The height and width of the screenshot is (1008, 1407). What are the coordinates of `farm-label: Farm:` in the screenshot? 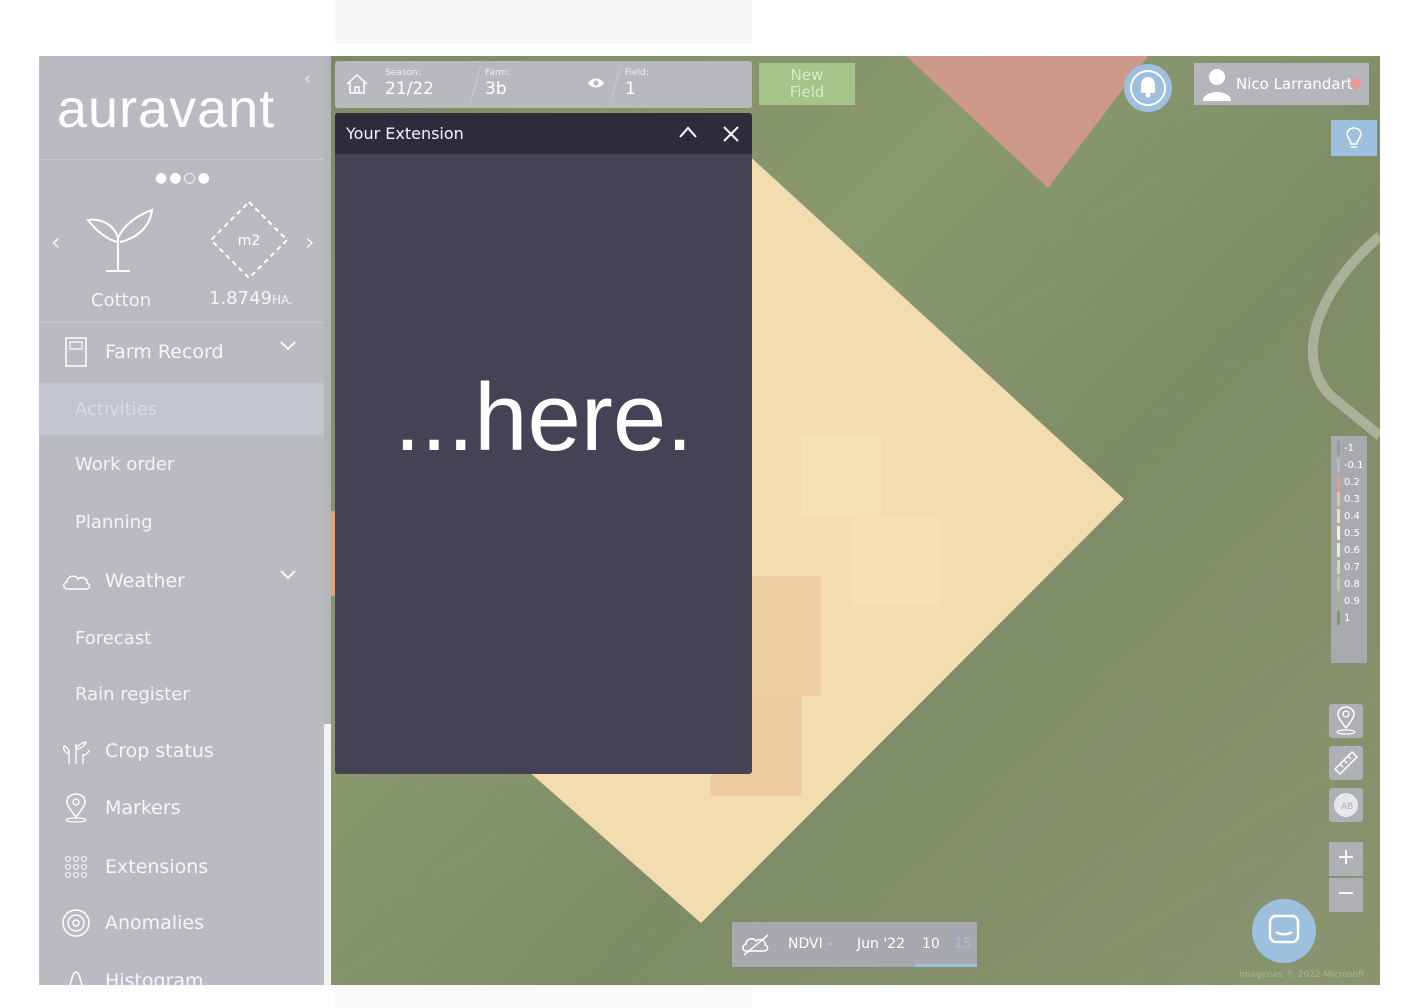 It's located at (498, 73).